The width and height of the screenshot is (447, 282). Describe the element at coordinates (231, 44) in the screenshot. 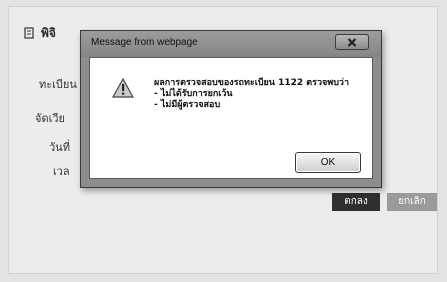

I see `dialog-titlebar: Message from webpage` at that location.